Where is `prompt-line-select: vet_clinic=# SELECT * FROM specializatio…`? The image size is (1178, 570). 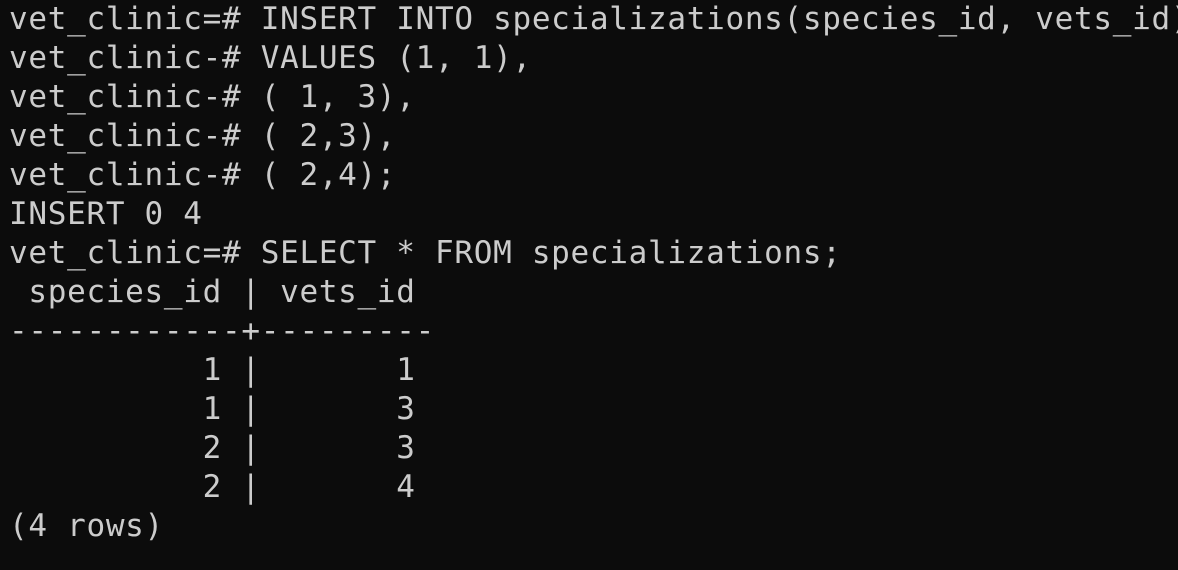 prompt-line-select: vet_clinic=# SELECT * FROM specializatio… is located at coordinates (425, 253).